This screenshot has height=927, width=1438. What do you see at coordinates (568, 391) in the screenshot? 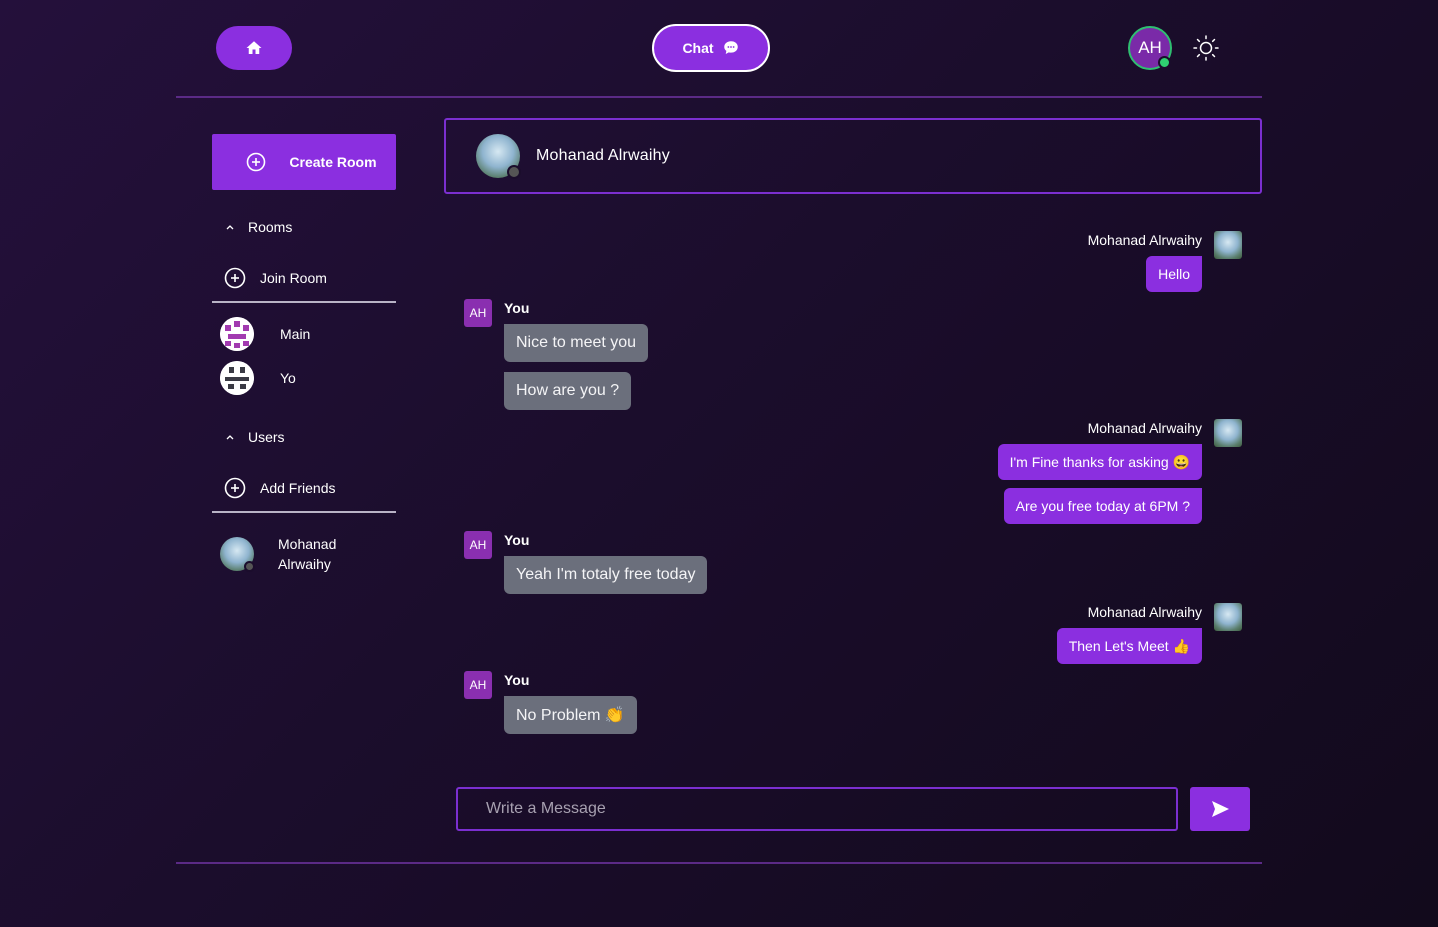
I see `message-bubble: How are you ?` at bounding box center [568, 391].